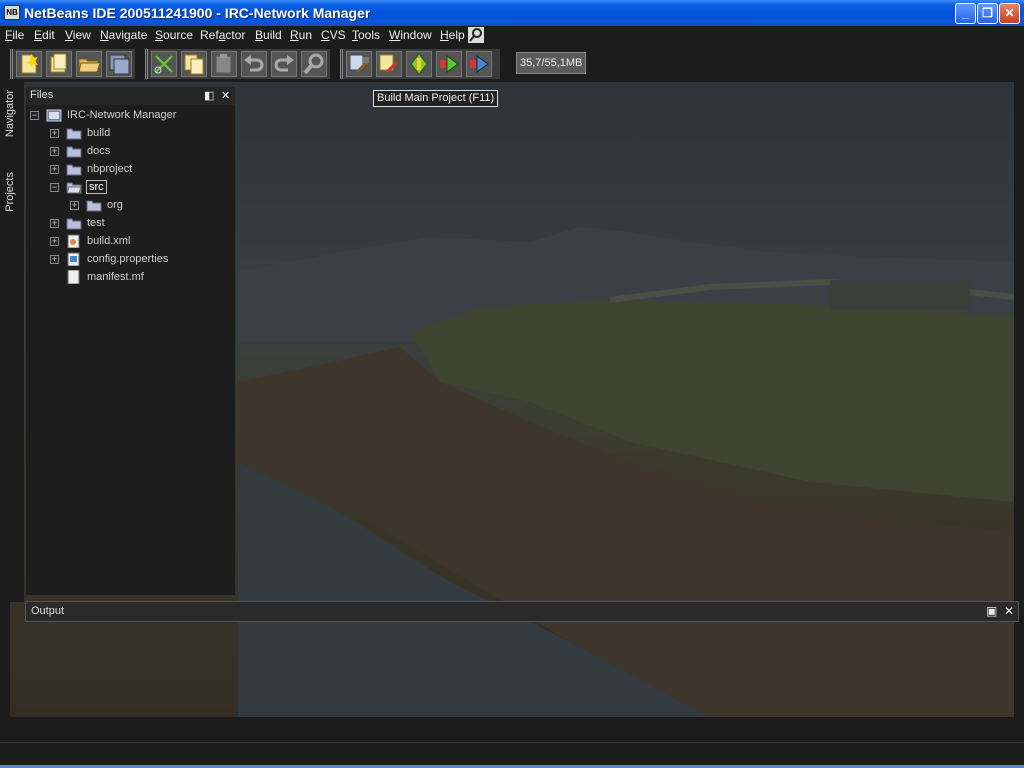  I want to click on cut-icon, so click(163, 64).